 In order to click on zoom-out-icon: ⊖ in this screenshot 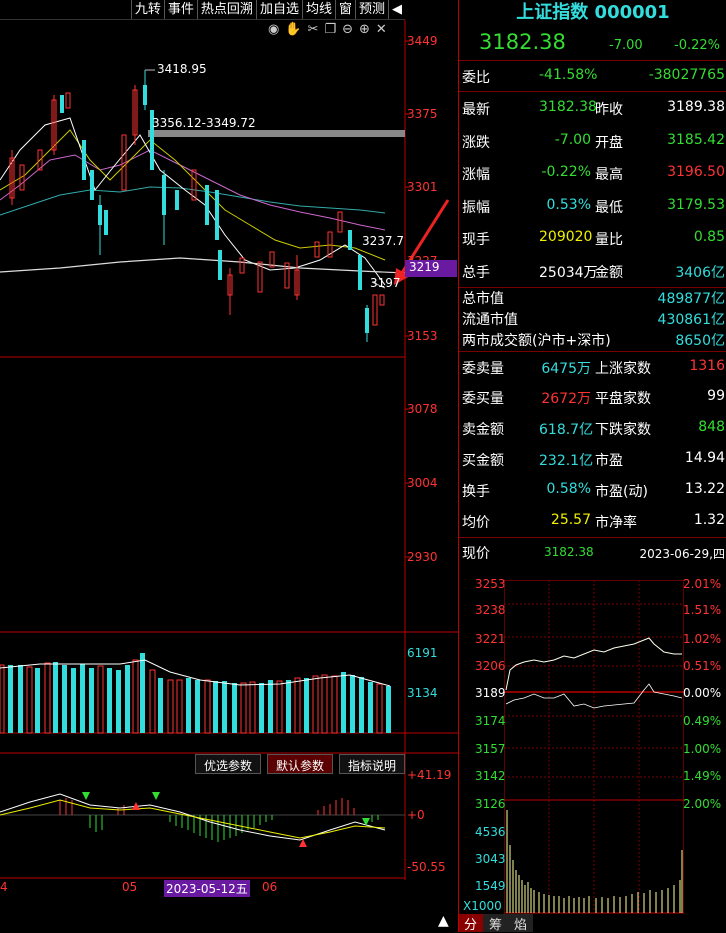, I will do `click(347, 31)`.